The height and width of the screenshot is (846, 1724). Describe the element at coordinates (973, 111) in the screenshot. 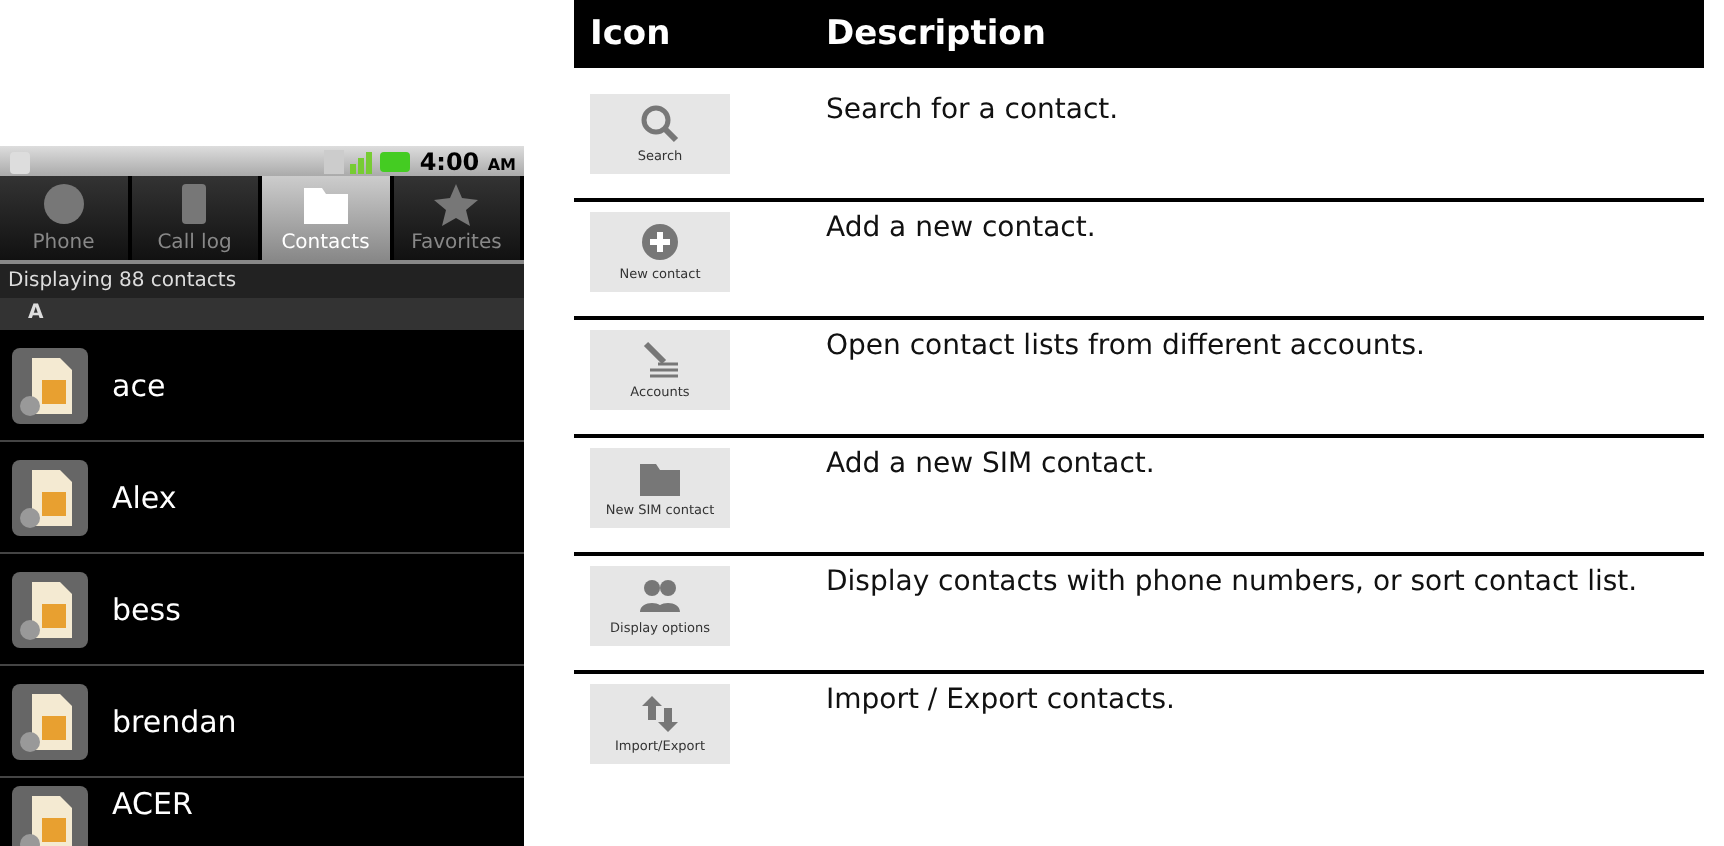

I see `description-text: Search for a contact.` at that location.